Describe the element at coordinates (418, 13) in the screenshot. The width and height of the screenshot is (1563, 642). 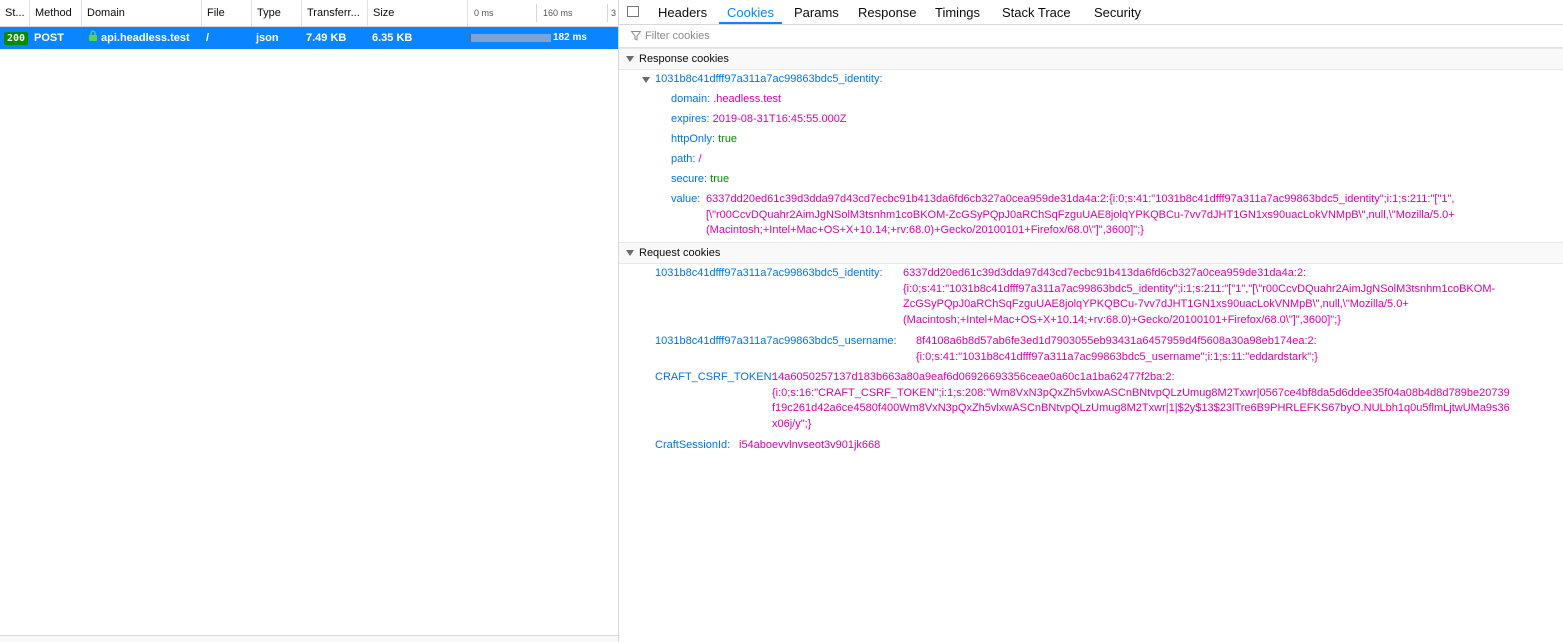
I see `column-size: Size` at that location.